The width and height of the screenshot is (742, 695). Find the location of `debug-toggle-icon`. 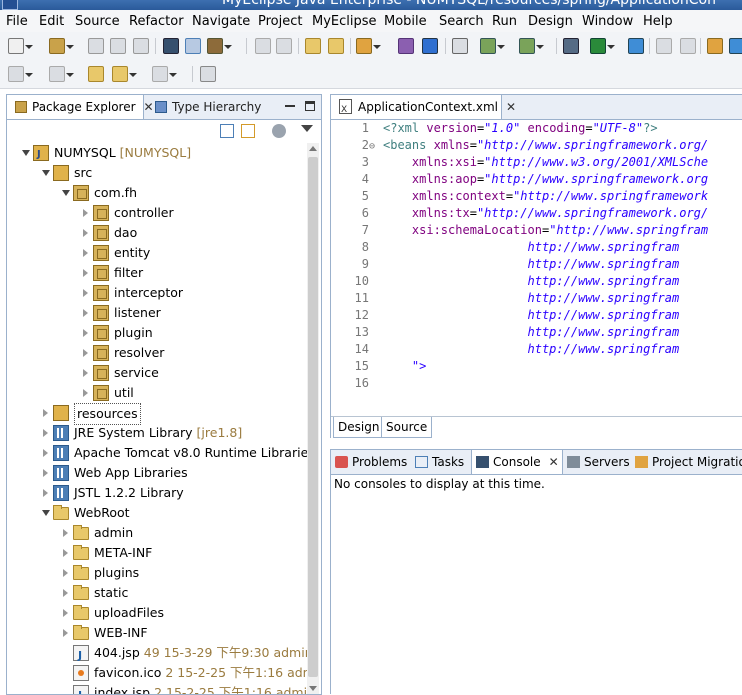

debug-toggle-icon is located at coordinates (193, 46).